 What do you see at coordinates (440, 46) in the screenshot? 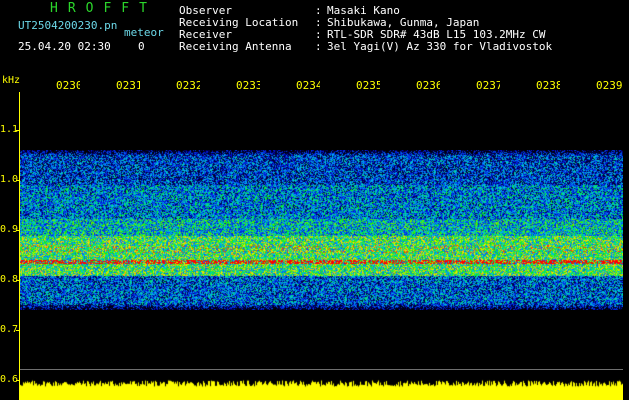
I see `info-value-antenna: 3el Yagi(V) Az 330 for Vladivostok` at bounding box center [440, 46].